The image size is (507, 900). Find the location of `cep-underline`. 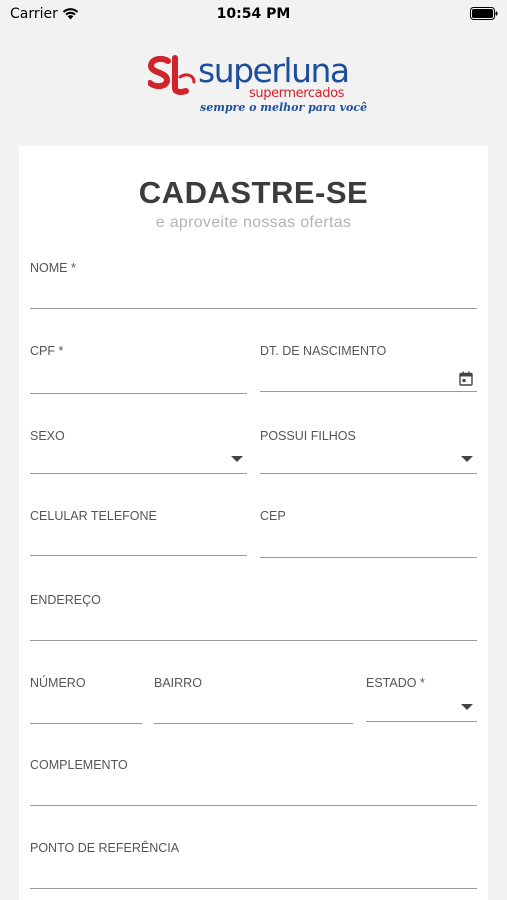

cep-underline is located at coordinates (368, 557).